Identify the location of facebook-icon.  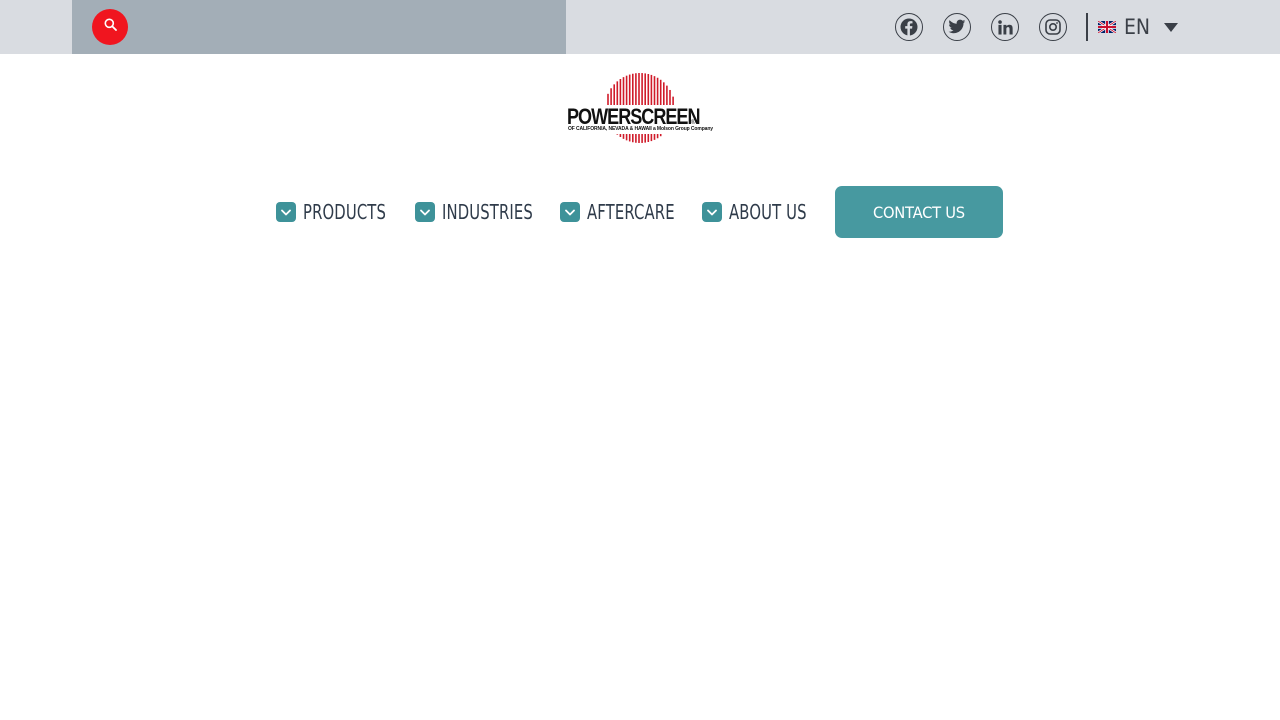
(909, 27).